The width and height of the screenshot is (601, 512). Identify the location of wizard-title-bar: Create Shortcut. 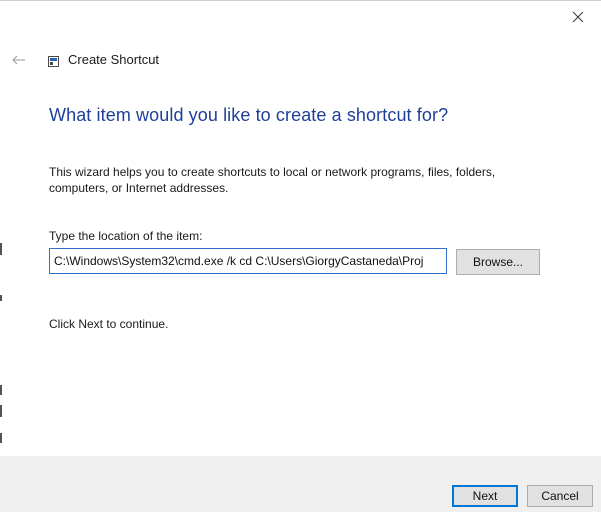
(103, 59).